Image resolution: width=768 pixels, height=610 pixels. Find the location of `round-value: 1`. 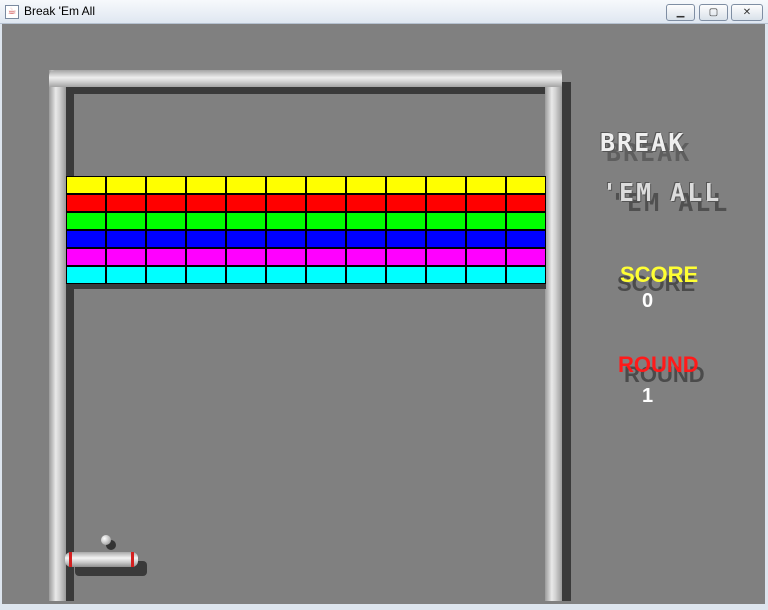

round-value: 1 is located at coordinates (648, 396).